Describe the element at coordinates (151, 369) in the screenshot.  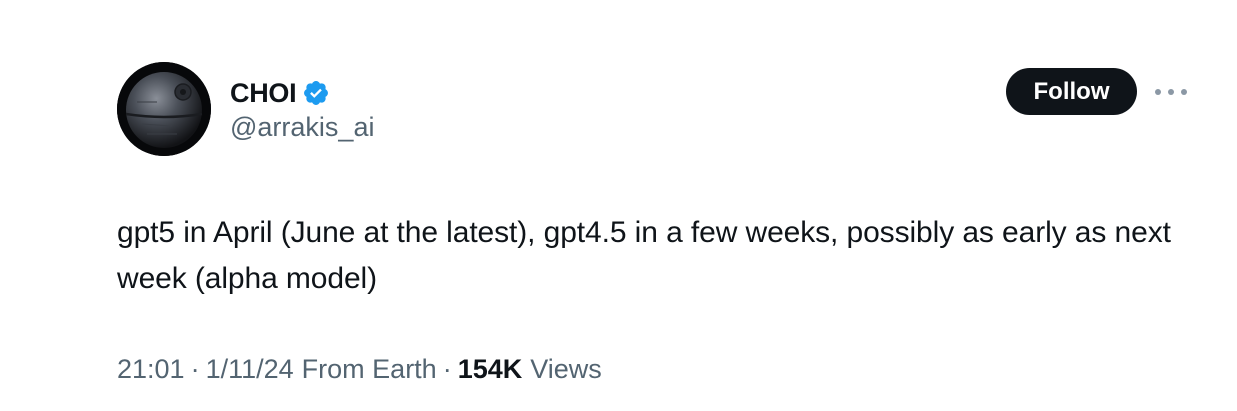
I see `tweet-time: 21:01` at that location.